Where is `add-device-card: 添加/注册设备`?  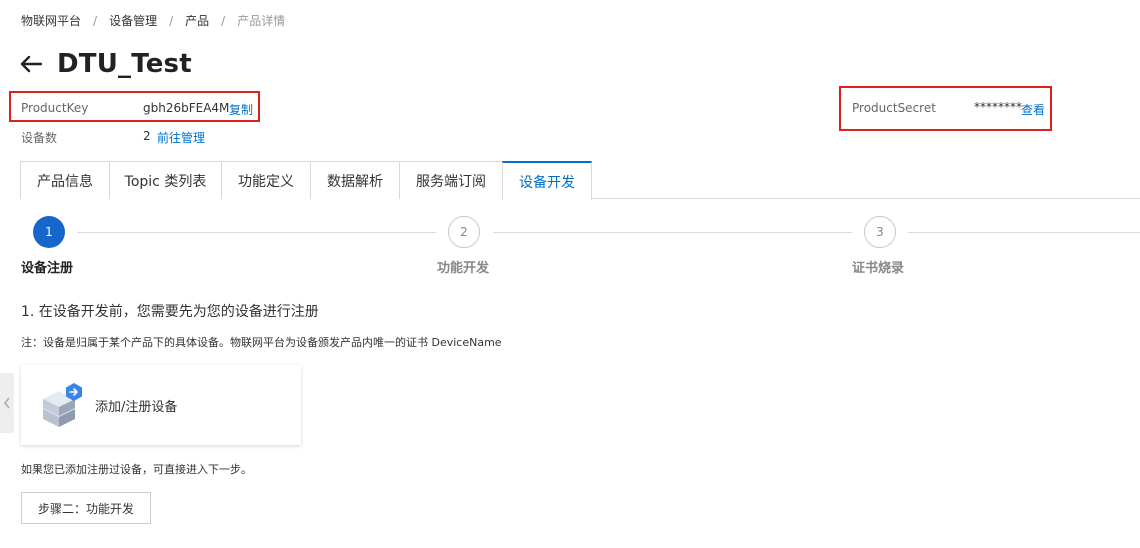 add-device-card: 添加/注册设备 is located at coordinates (161, 405).